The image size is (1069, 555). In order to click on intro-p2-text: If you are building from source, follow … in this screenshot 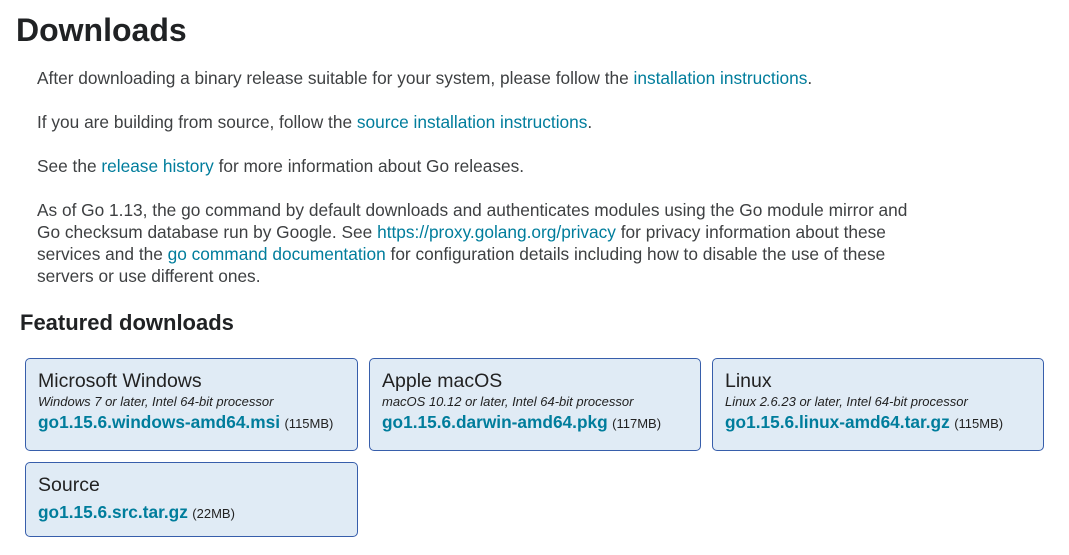, I will do `click(197, 122)`.